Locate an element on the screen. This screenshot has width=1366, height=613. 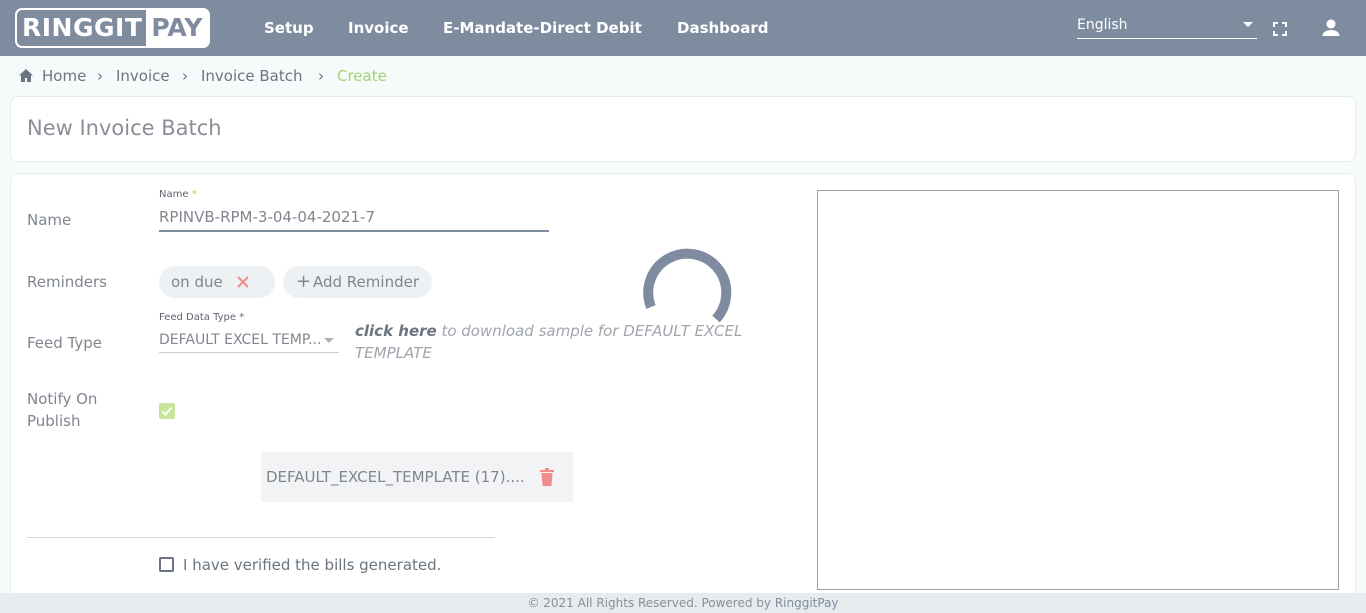
name-row-label: Name is located at coordinates (49, 220).